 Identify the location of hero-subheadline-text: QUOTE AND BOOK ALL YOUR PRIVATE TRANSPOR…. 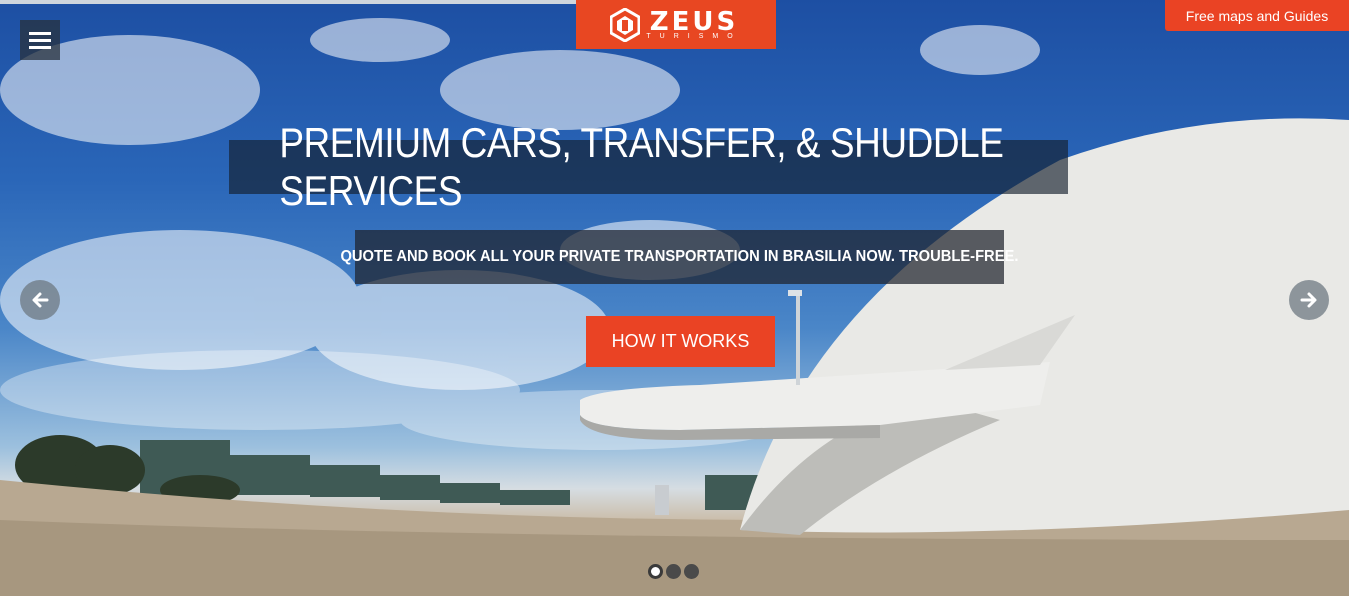
(679, 256).